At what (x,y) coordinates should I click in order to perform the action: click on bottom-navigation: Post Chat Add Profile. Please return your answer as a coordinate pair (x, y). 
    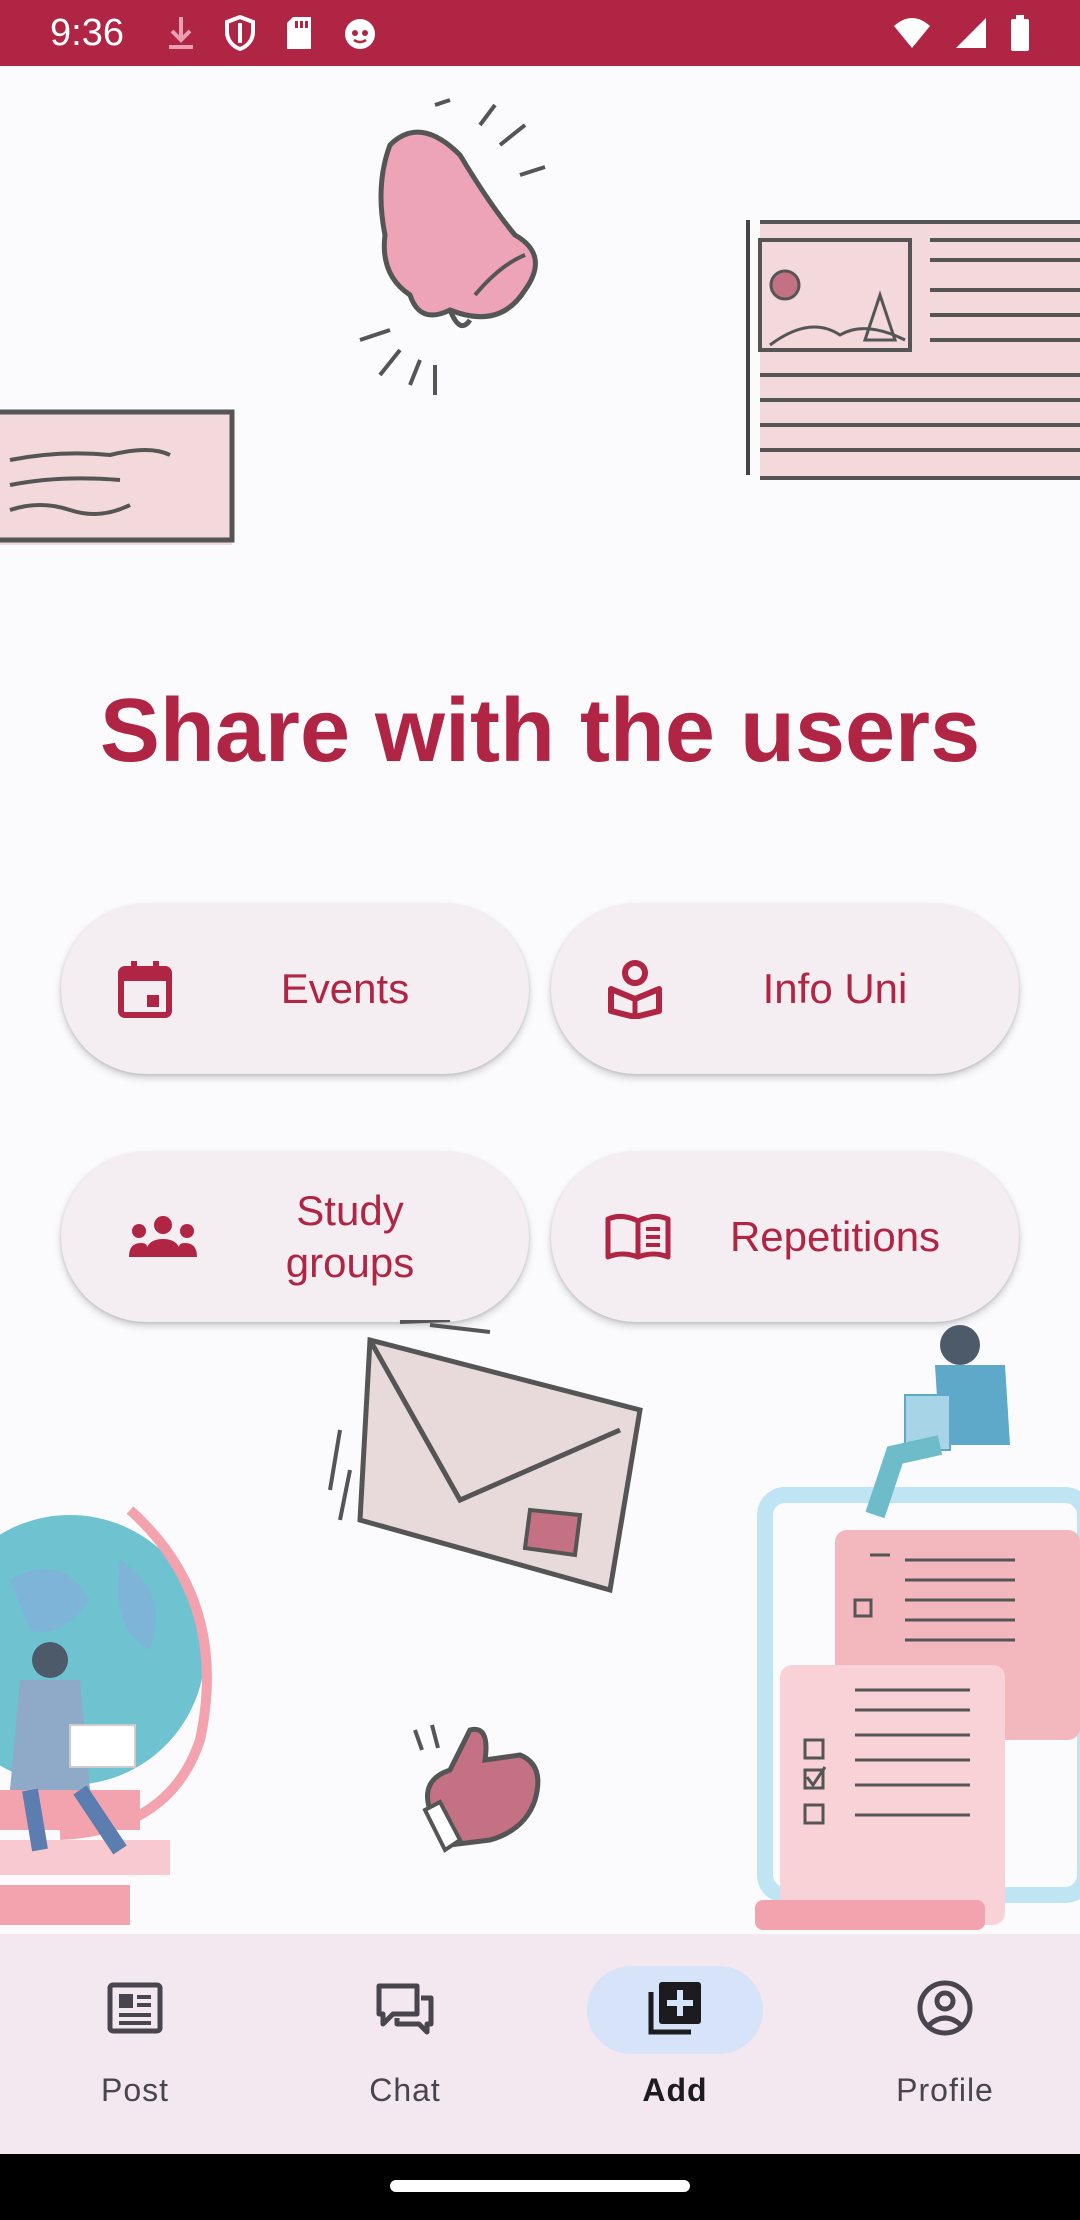
    Looking at the image, I should click on (540, 2044).